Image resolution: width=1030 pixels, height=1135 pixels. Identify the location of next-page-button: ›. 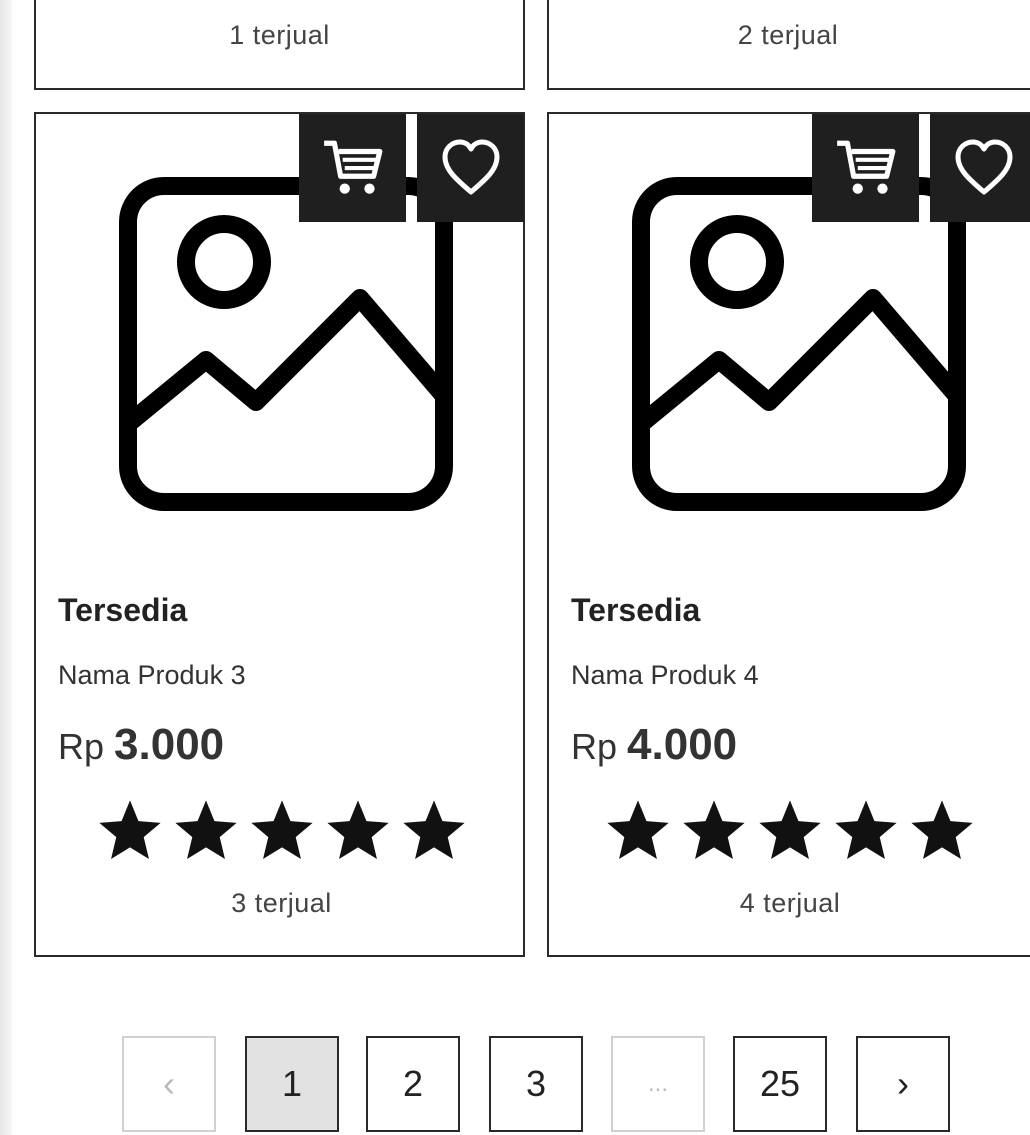
(903, 1084).